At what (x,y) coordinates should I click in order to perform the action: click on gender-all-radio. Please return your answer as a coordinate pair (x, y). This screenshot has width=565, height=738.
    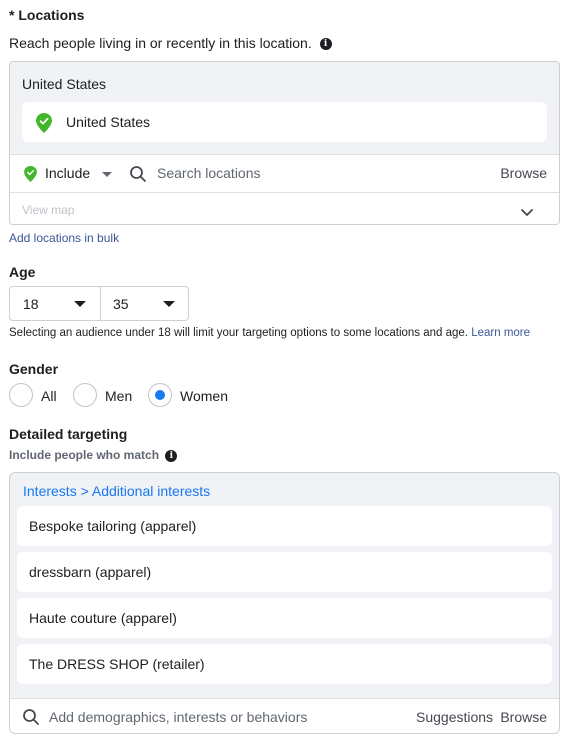
    Looking at the image, I should click on (21, 395).